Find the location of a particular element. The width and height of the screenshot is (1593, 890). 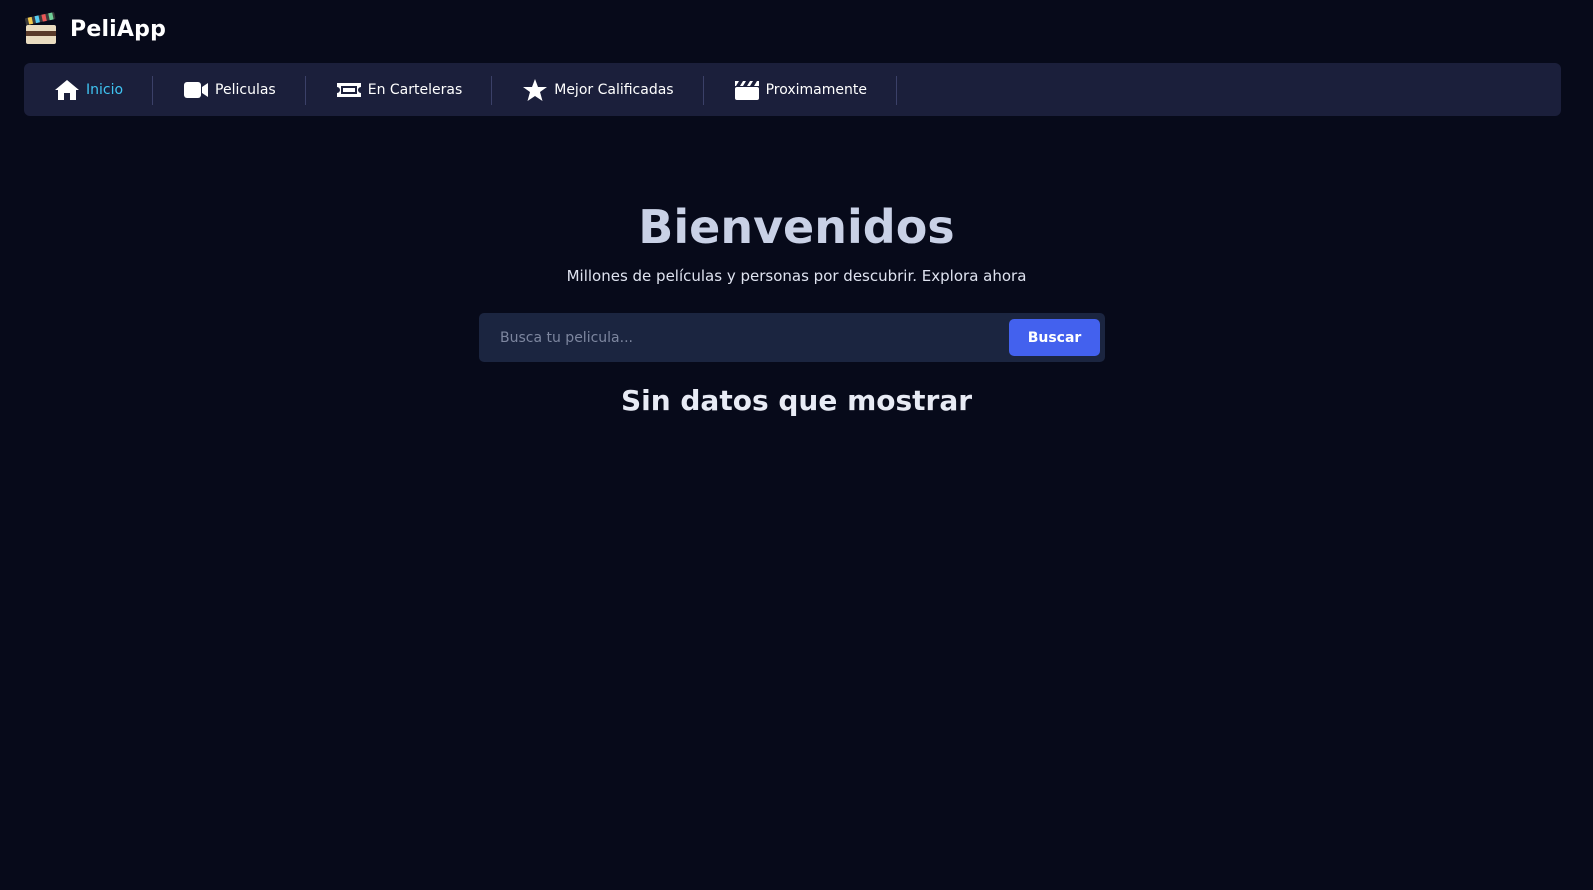

ticket-icon is located at coordinates (349, 90).